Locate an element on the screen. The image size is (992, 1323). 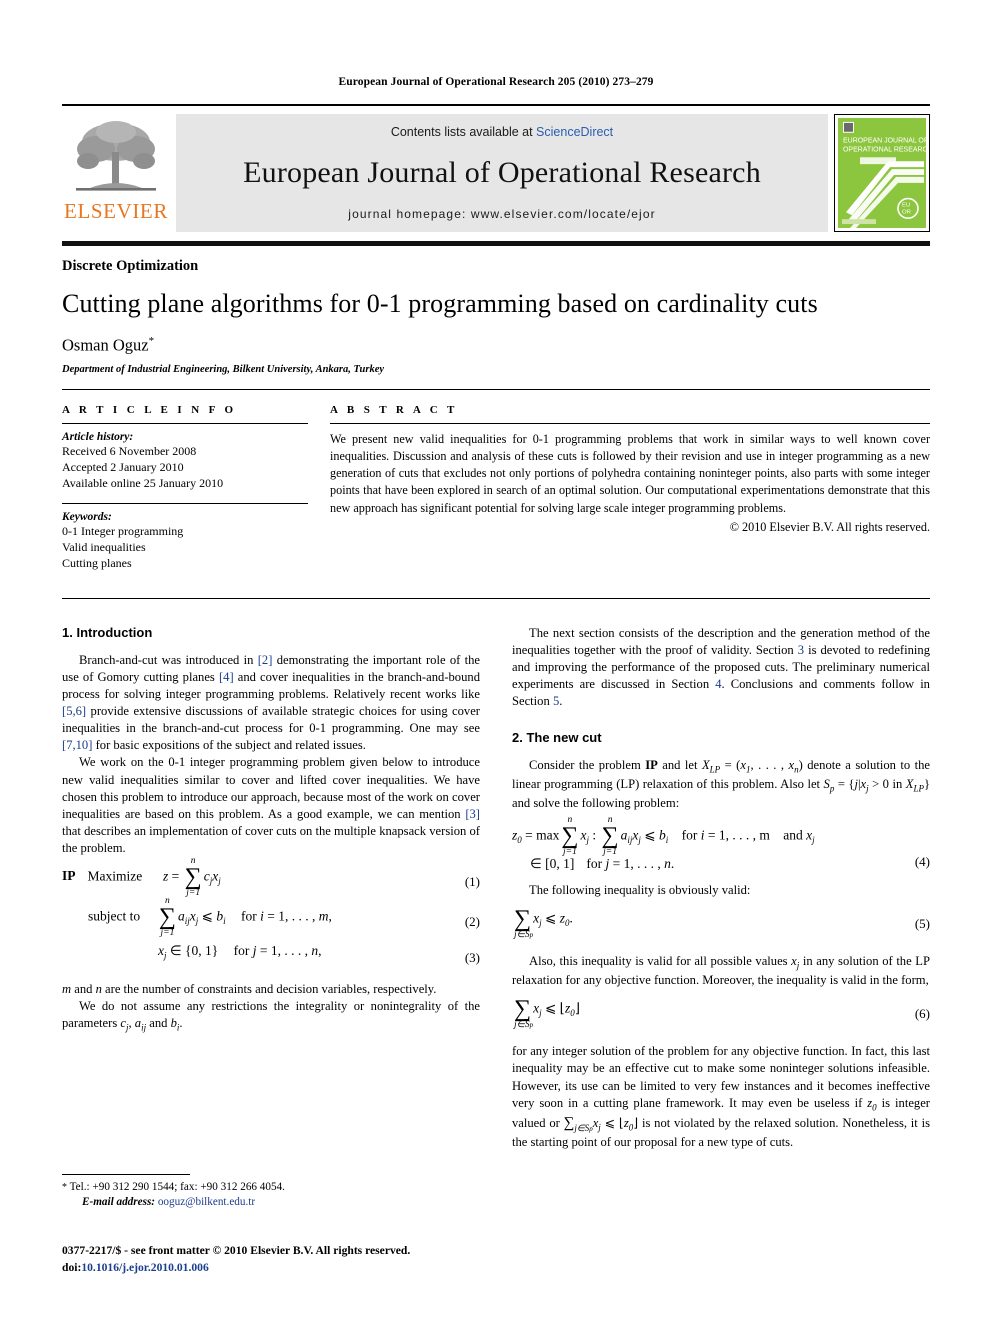
doi-line: doi:10.1016/j.ejor.2010.01.006 is located at coordinates (277, 1268).